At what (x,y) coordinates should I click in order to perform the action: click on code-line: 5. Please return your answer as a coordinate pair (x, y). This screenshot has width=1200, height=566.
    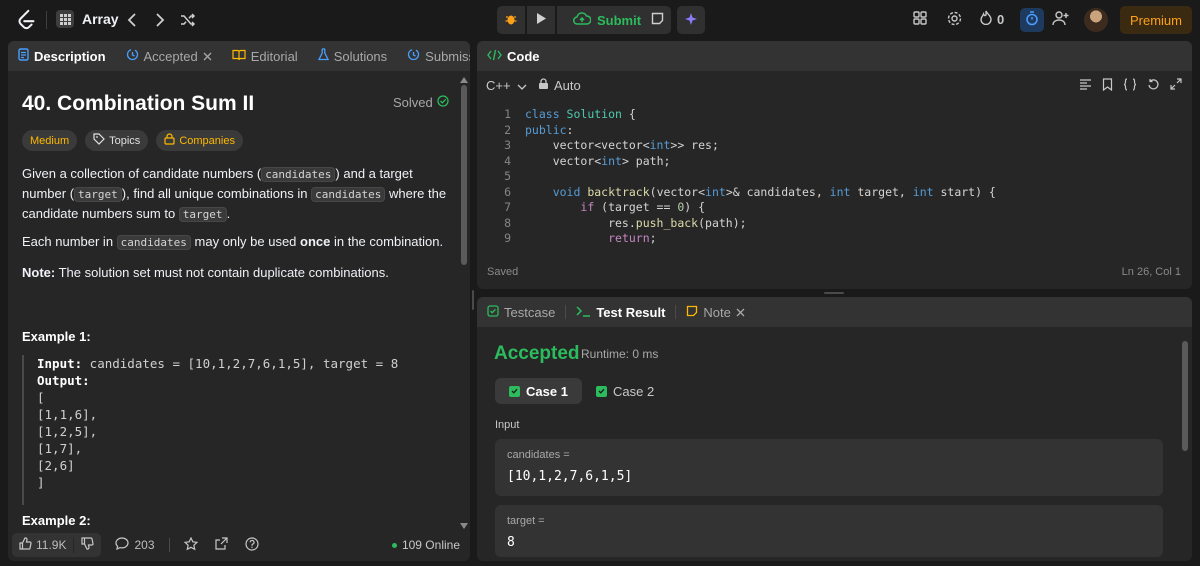
    Looking at the image, I should click on (506, 176).